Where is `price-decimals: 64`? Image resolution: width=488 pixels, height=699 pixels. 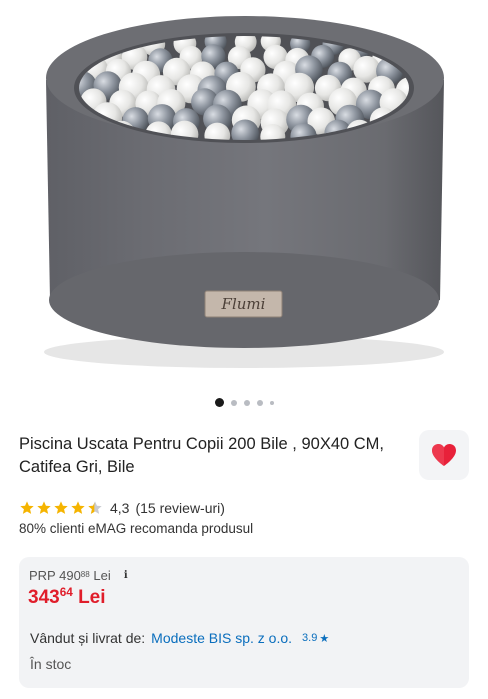
price-decimals: 64 is located at coordinates (66, 592).